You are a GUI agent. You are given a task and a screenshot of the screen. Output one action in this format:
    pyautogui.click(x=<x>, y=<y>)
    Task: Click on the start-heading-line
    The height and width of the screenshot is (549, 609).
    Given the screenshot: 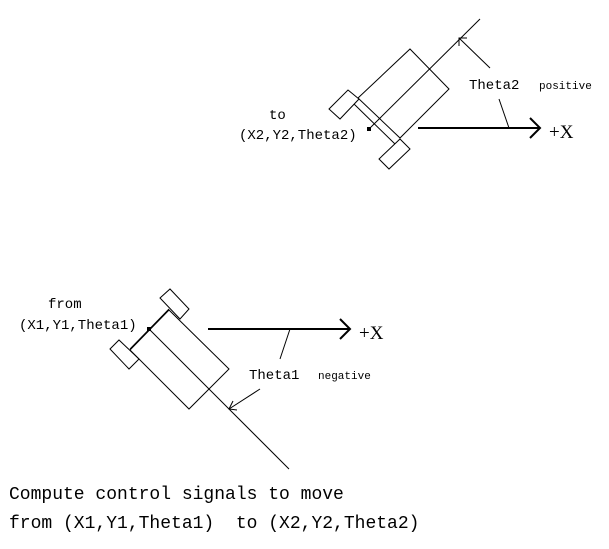 What is the action you would take?
    pyautogui.click(x=219, y=399)
    